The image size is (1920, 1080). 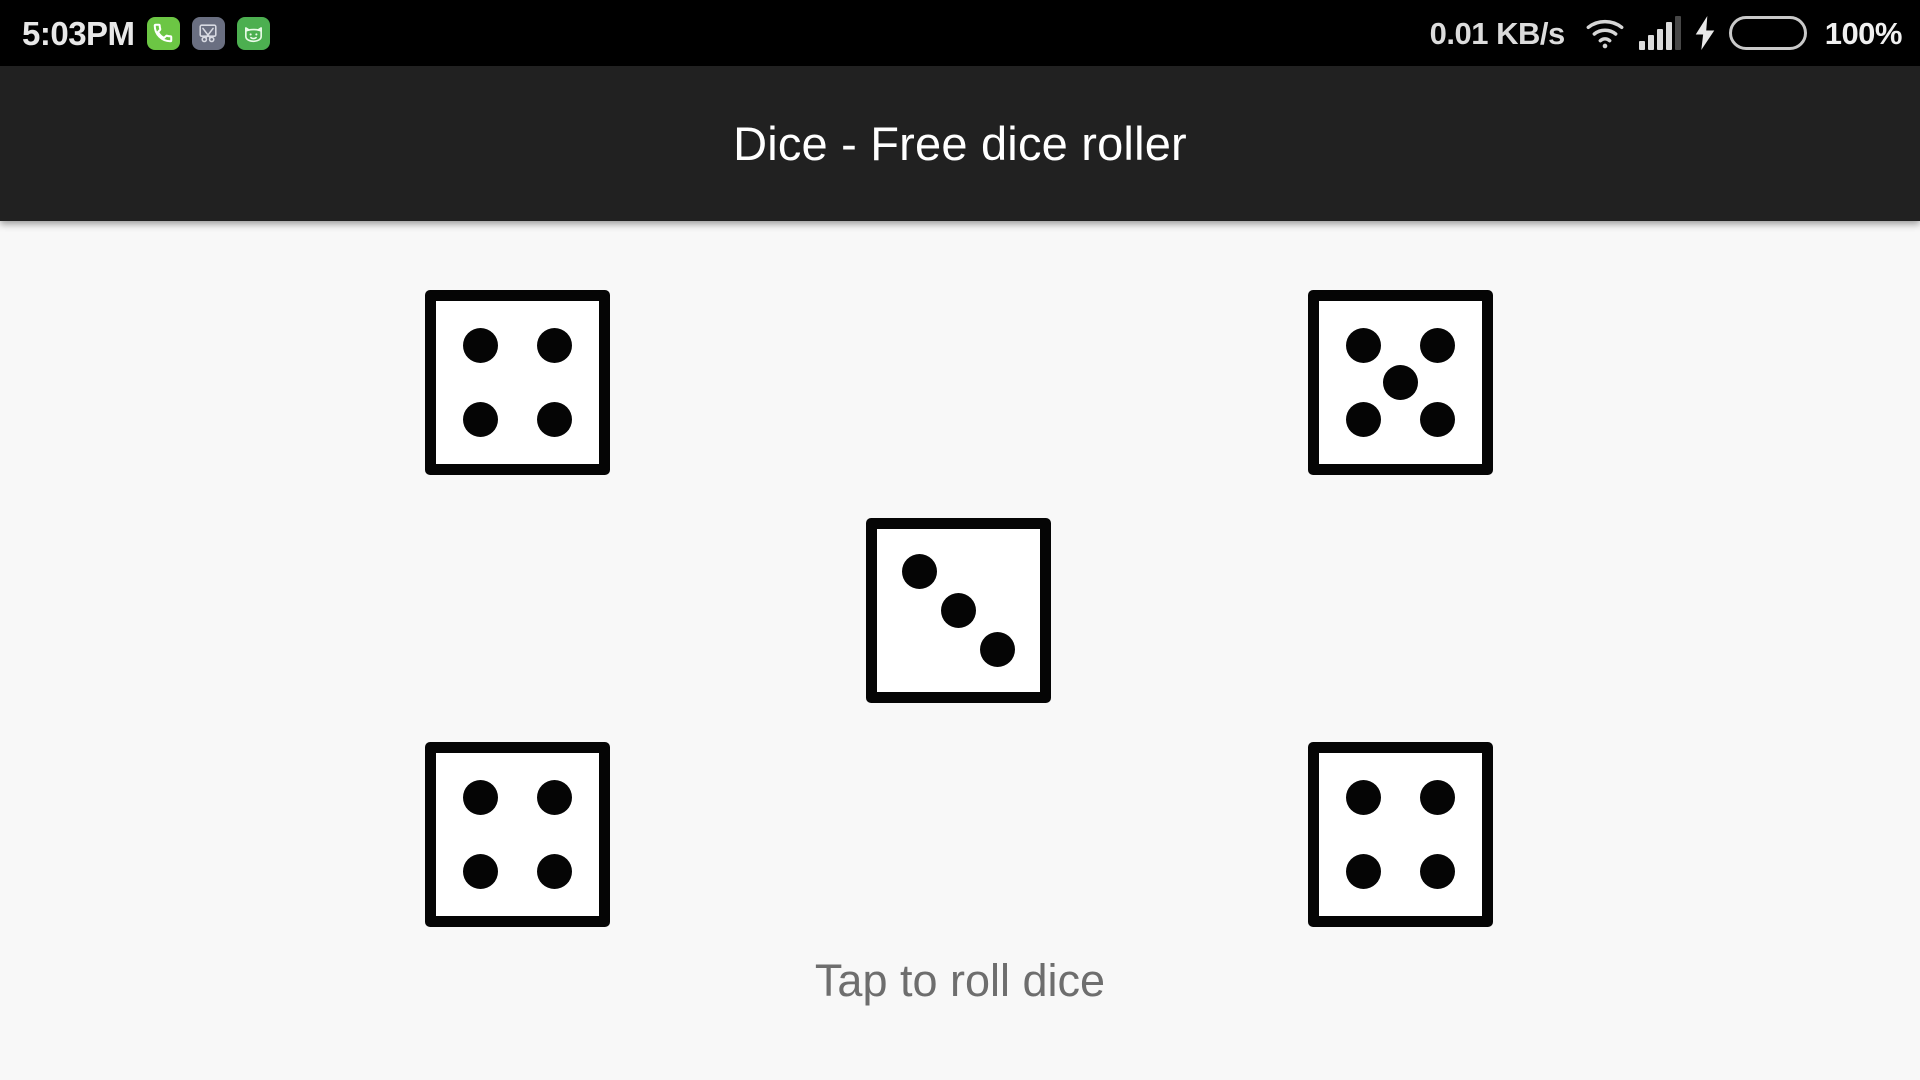 I want to click on app-bar: Dice - Free dice roller, so click(x=960, y=143).